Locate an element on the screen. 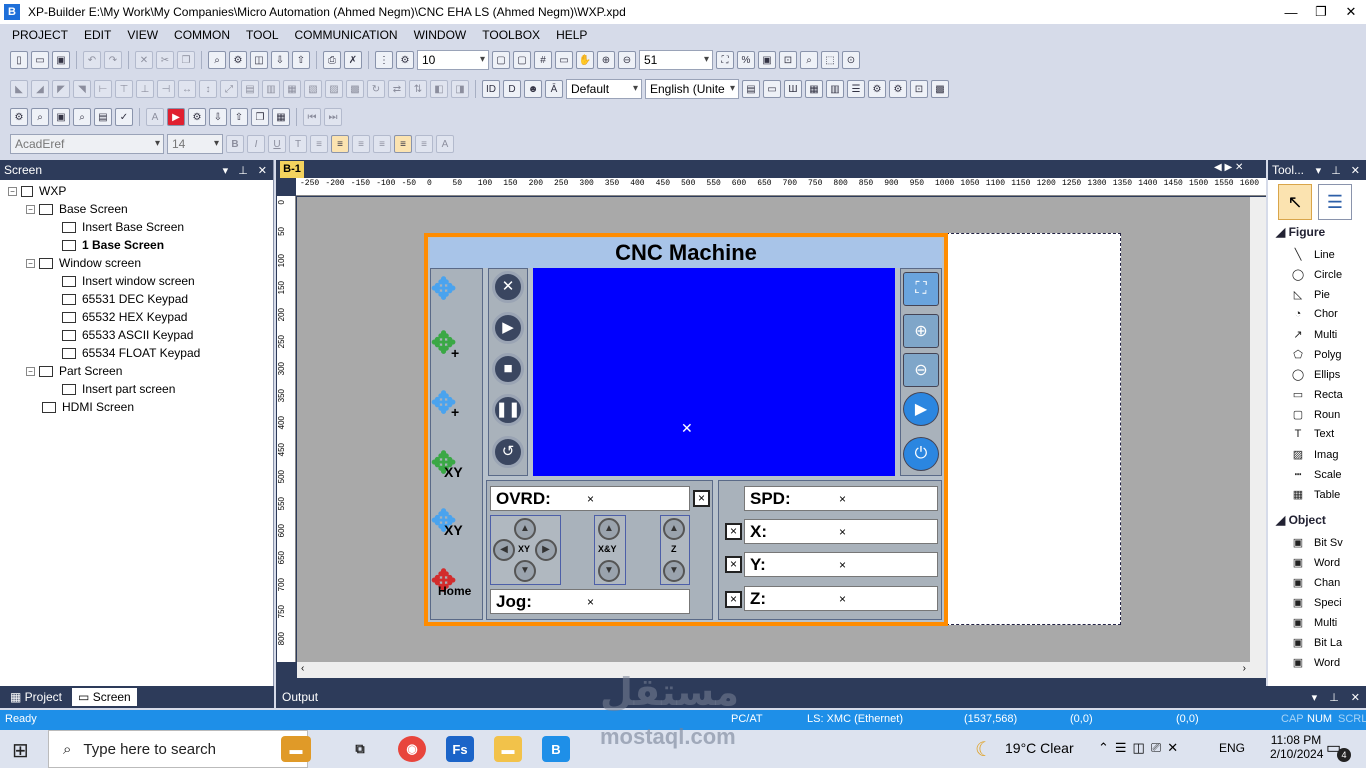 This screenshot has width=1366, height=768. list-view-icon: ☰ is located at coordinates (1335, 202).